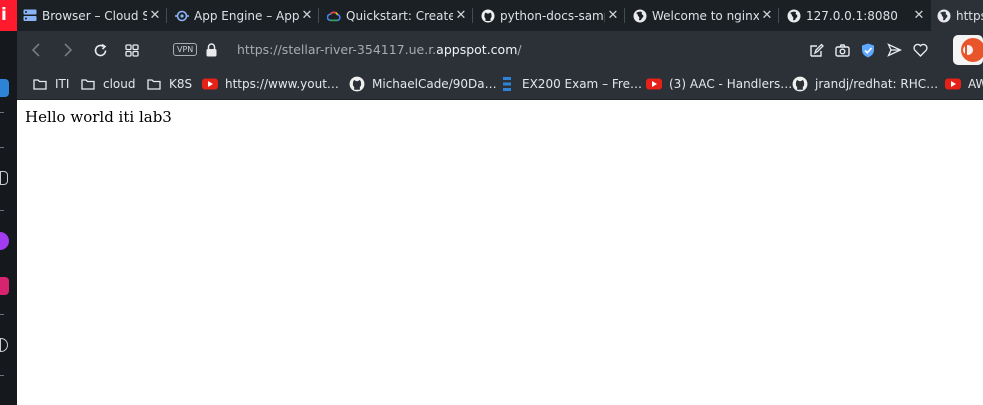 This screenshot has height=405, width=983. I want to click on tab-quickstart: Quickstart: Create ✕, so click(397, 15).